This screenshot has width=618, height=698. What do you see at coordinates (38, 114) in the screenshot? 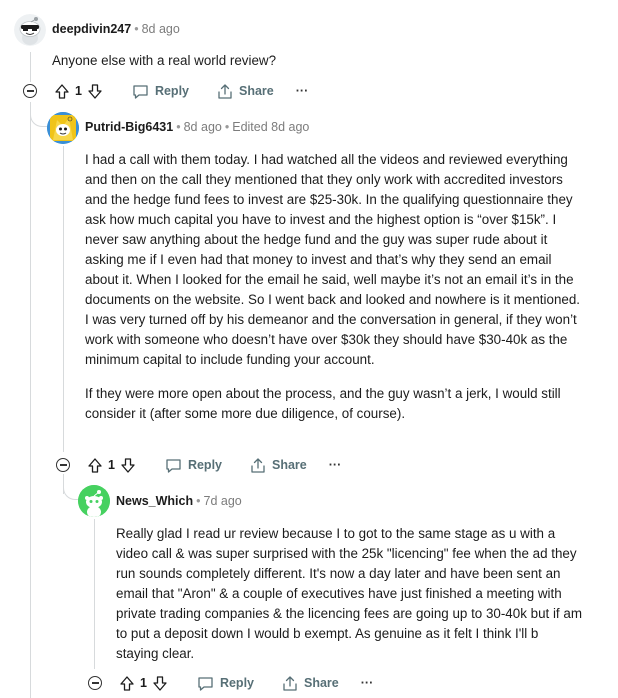
I see `thread-connector` at bounding box center [38, 114].